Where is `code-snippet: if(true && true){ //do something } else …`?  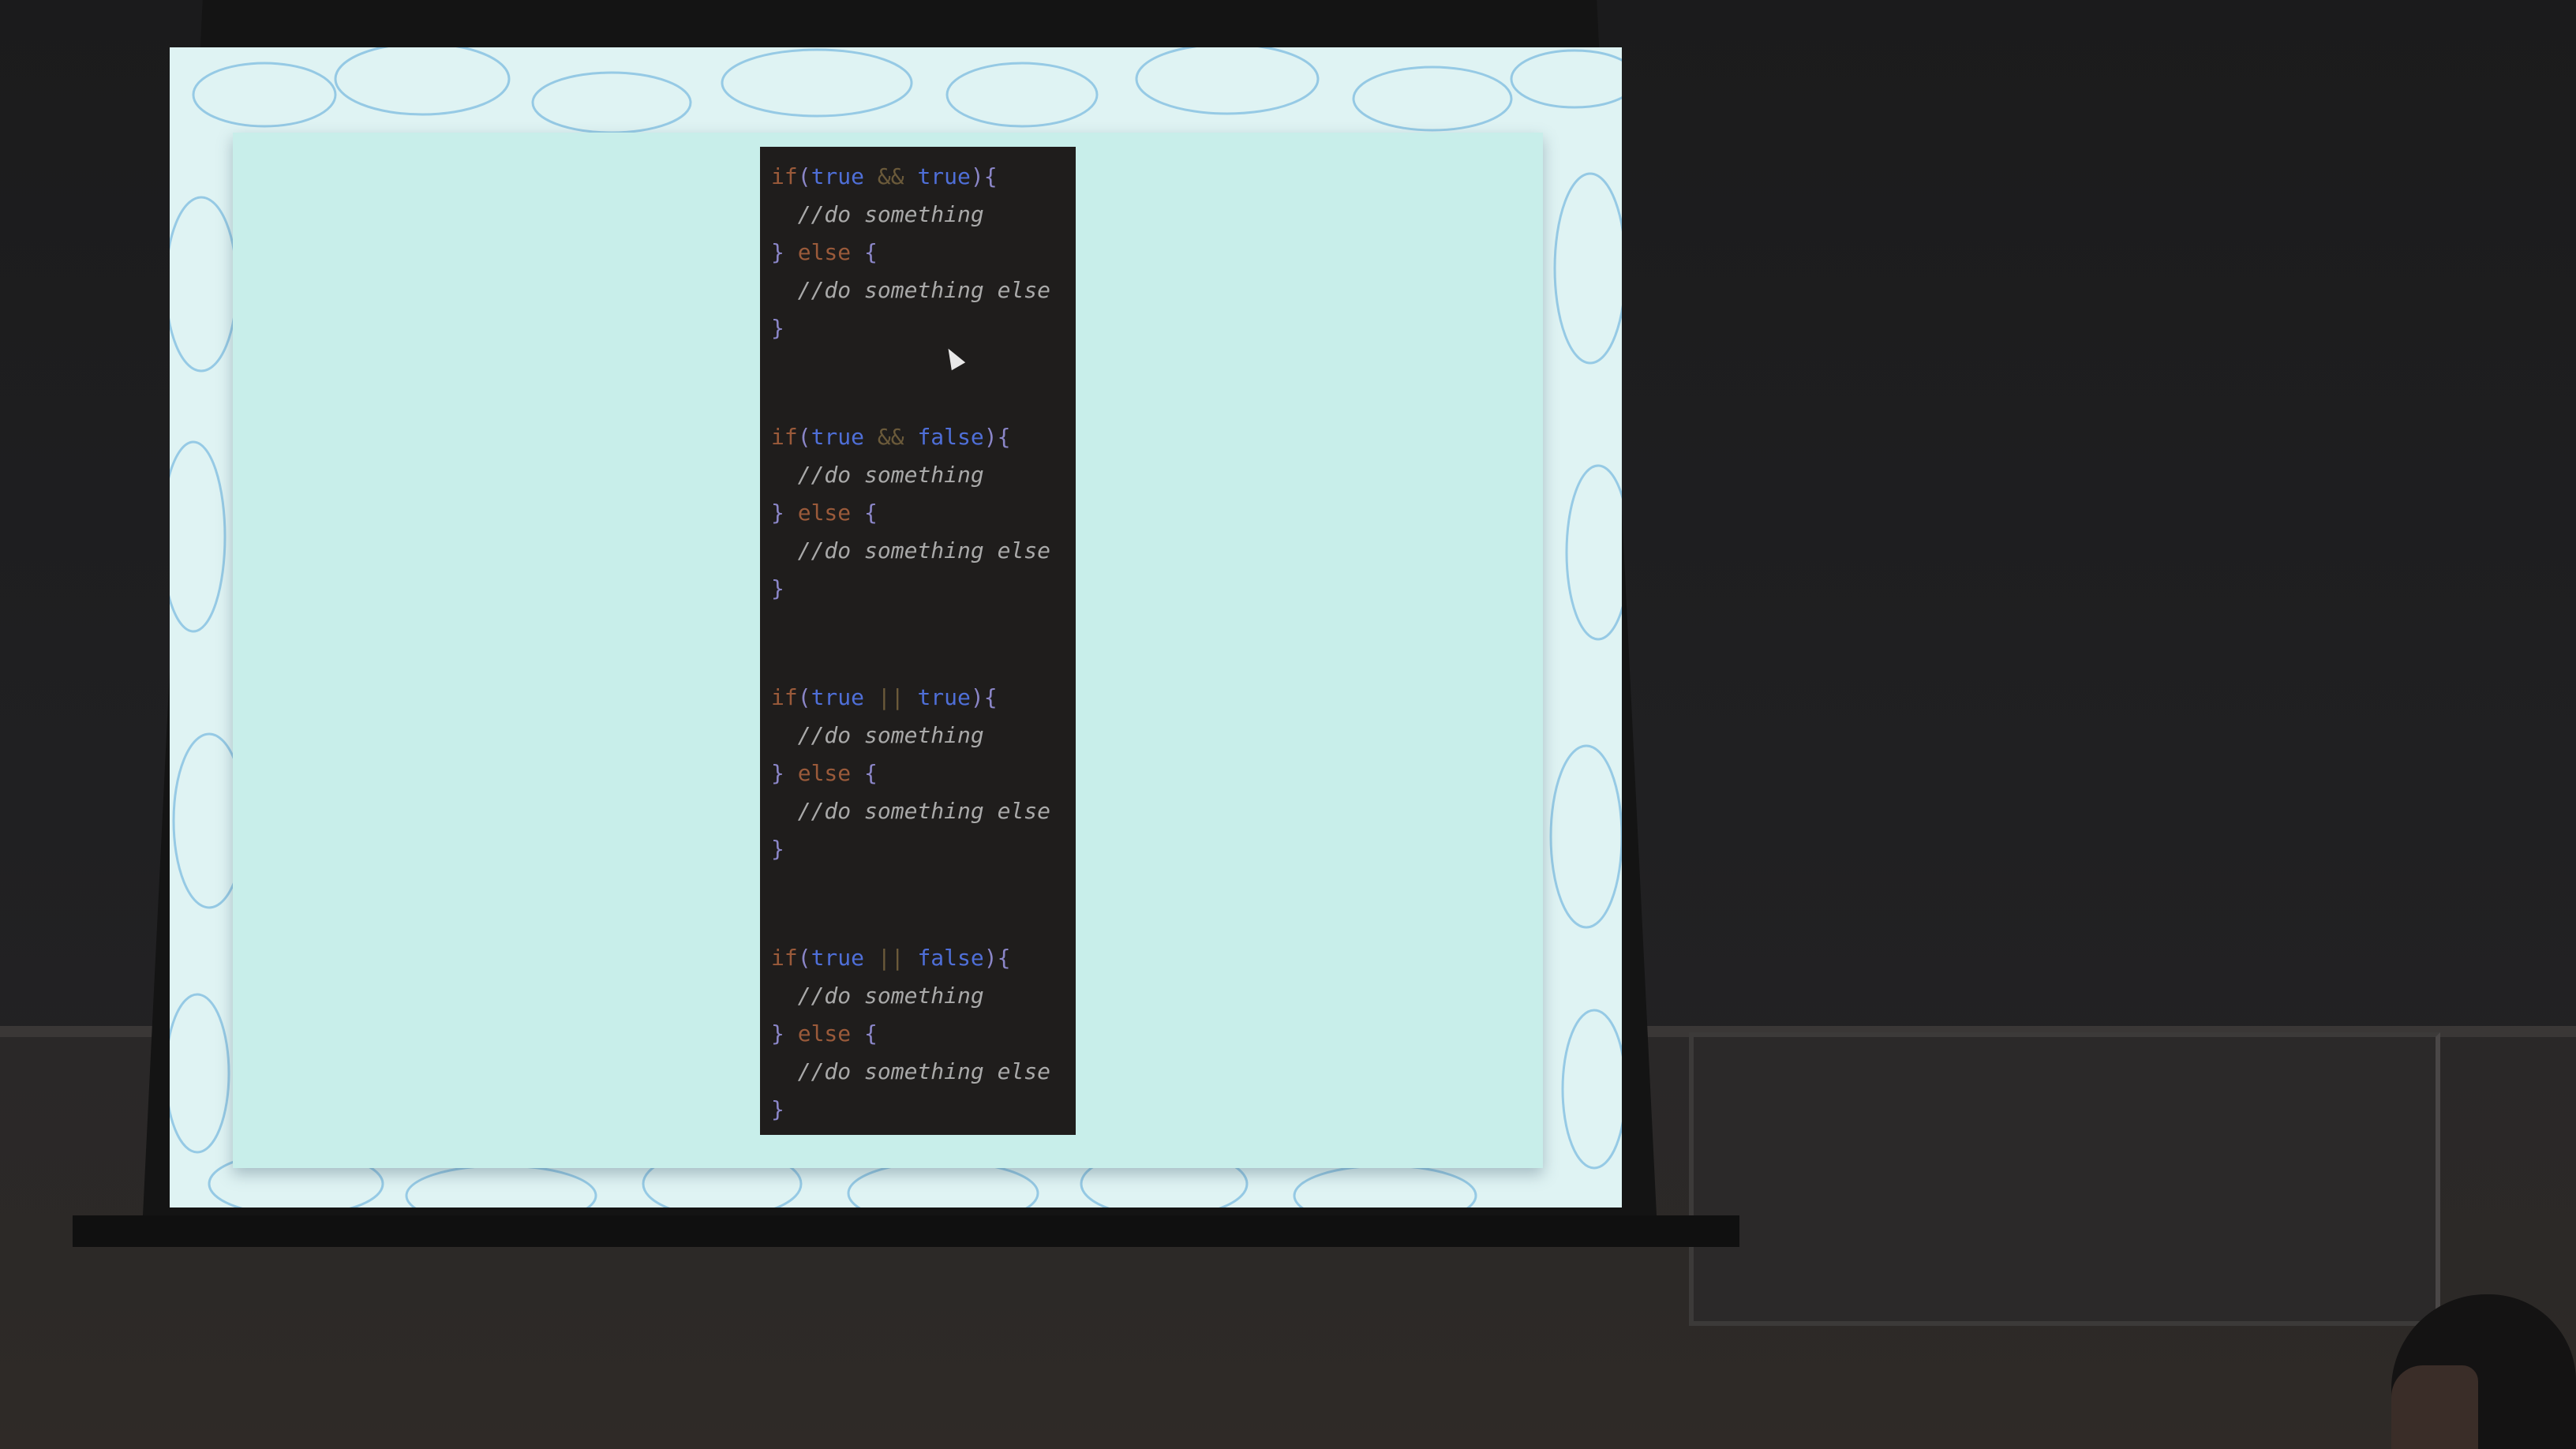 code-snippet: if(true && true){ //do something } else … is located at coordinates (921, 252).